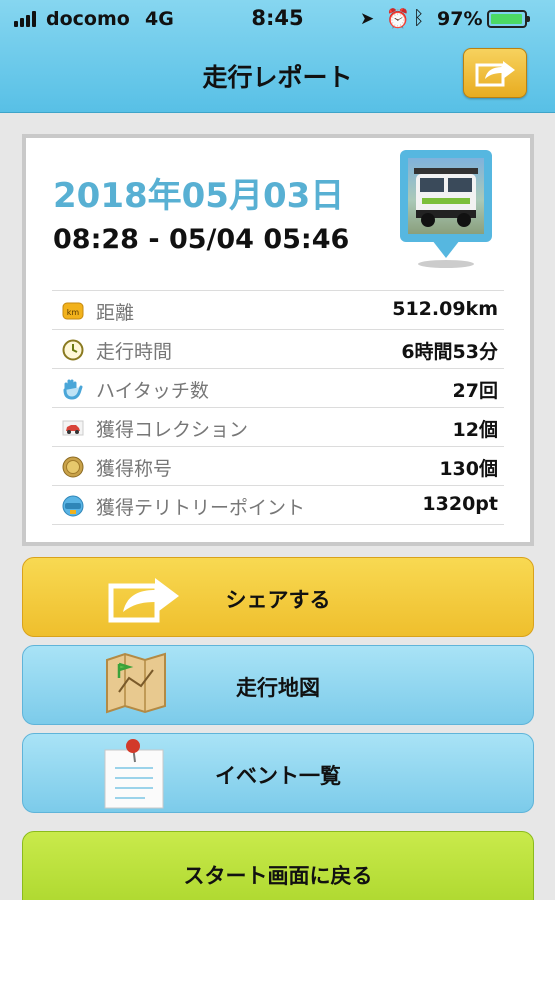 Image resolution: width=555 pixels, height=987 pixels. I want to click on spot-icon, so click(73, 506).